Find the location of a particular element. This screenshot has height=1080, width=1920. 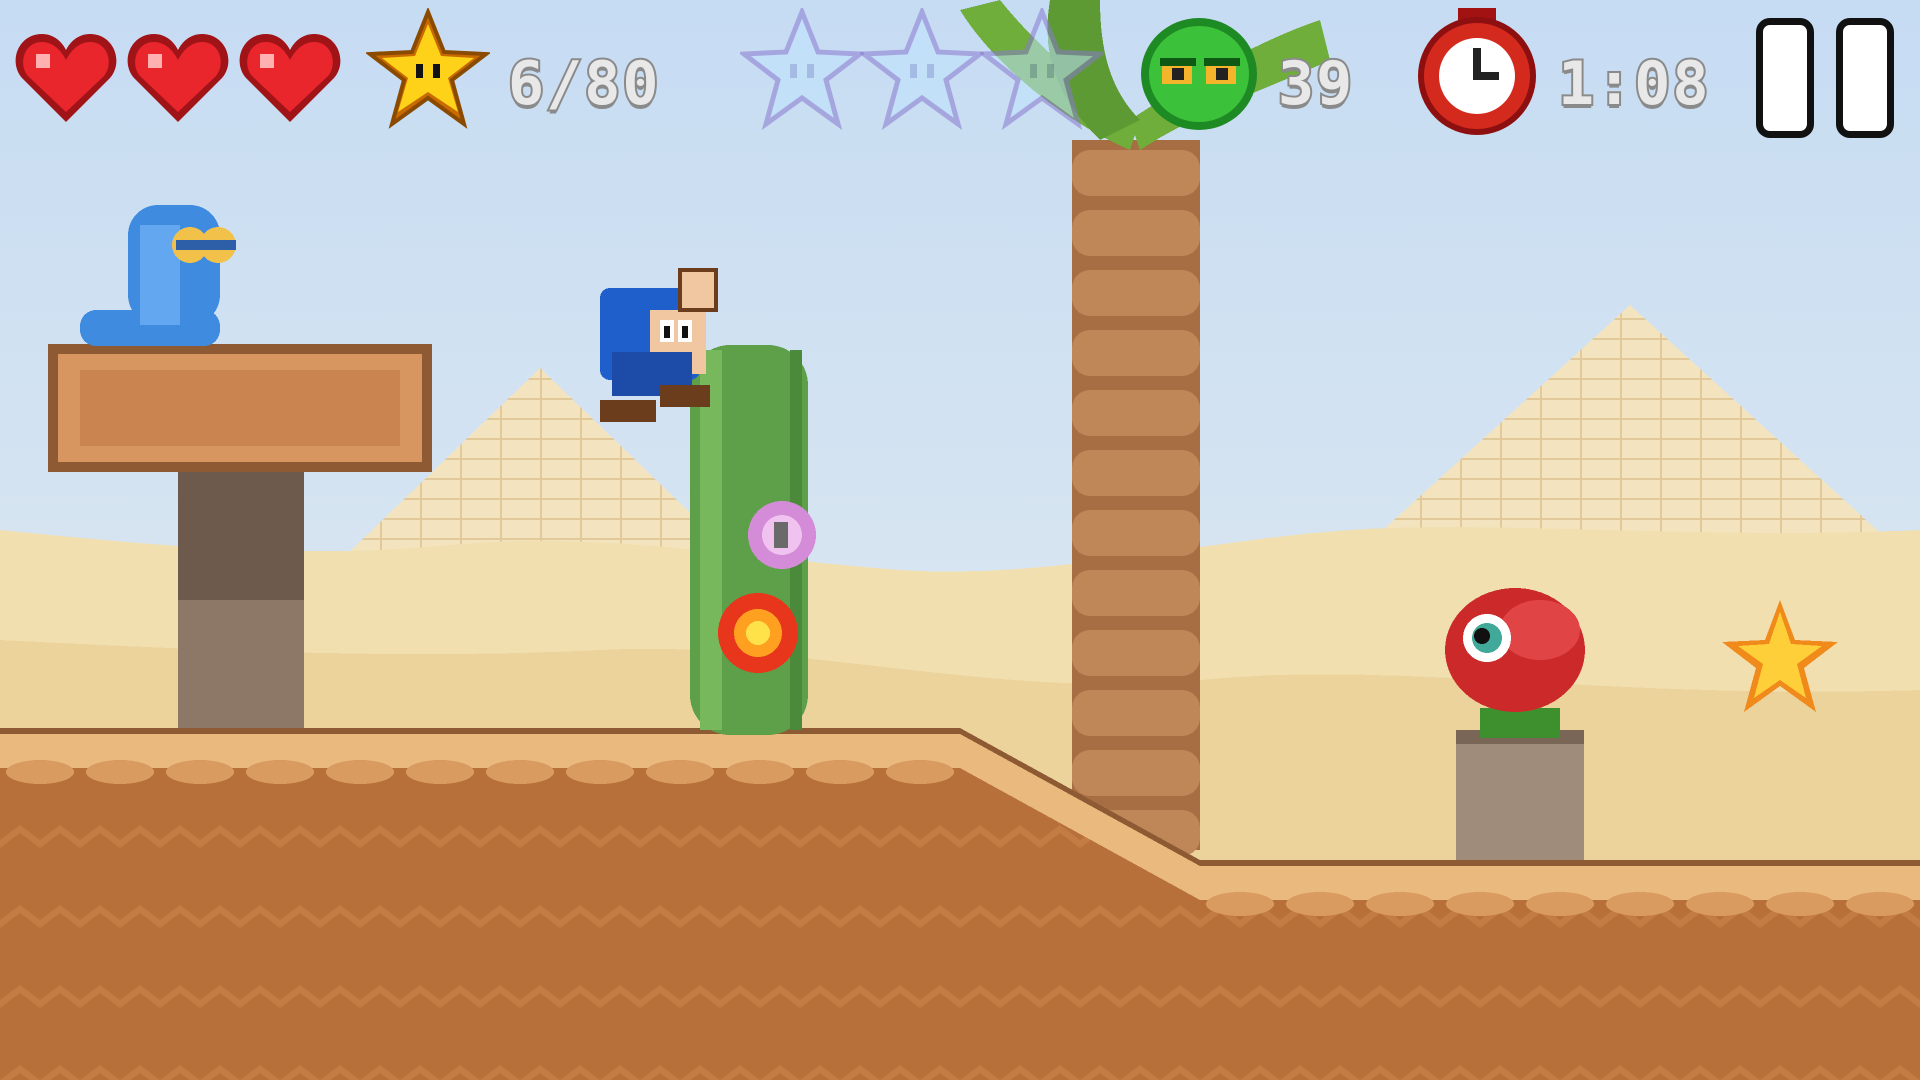

alarm-clock-icon is located at coordinates (1477, 71).